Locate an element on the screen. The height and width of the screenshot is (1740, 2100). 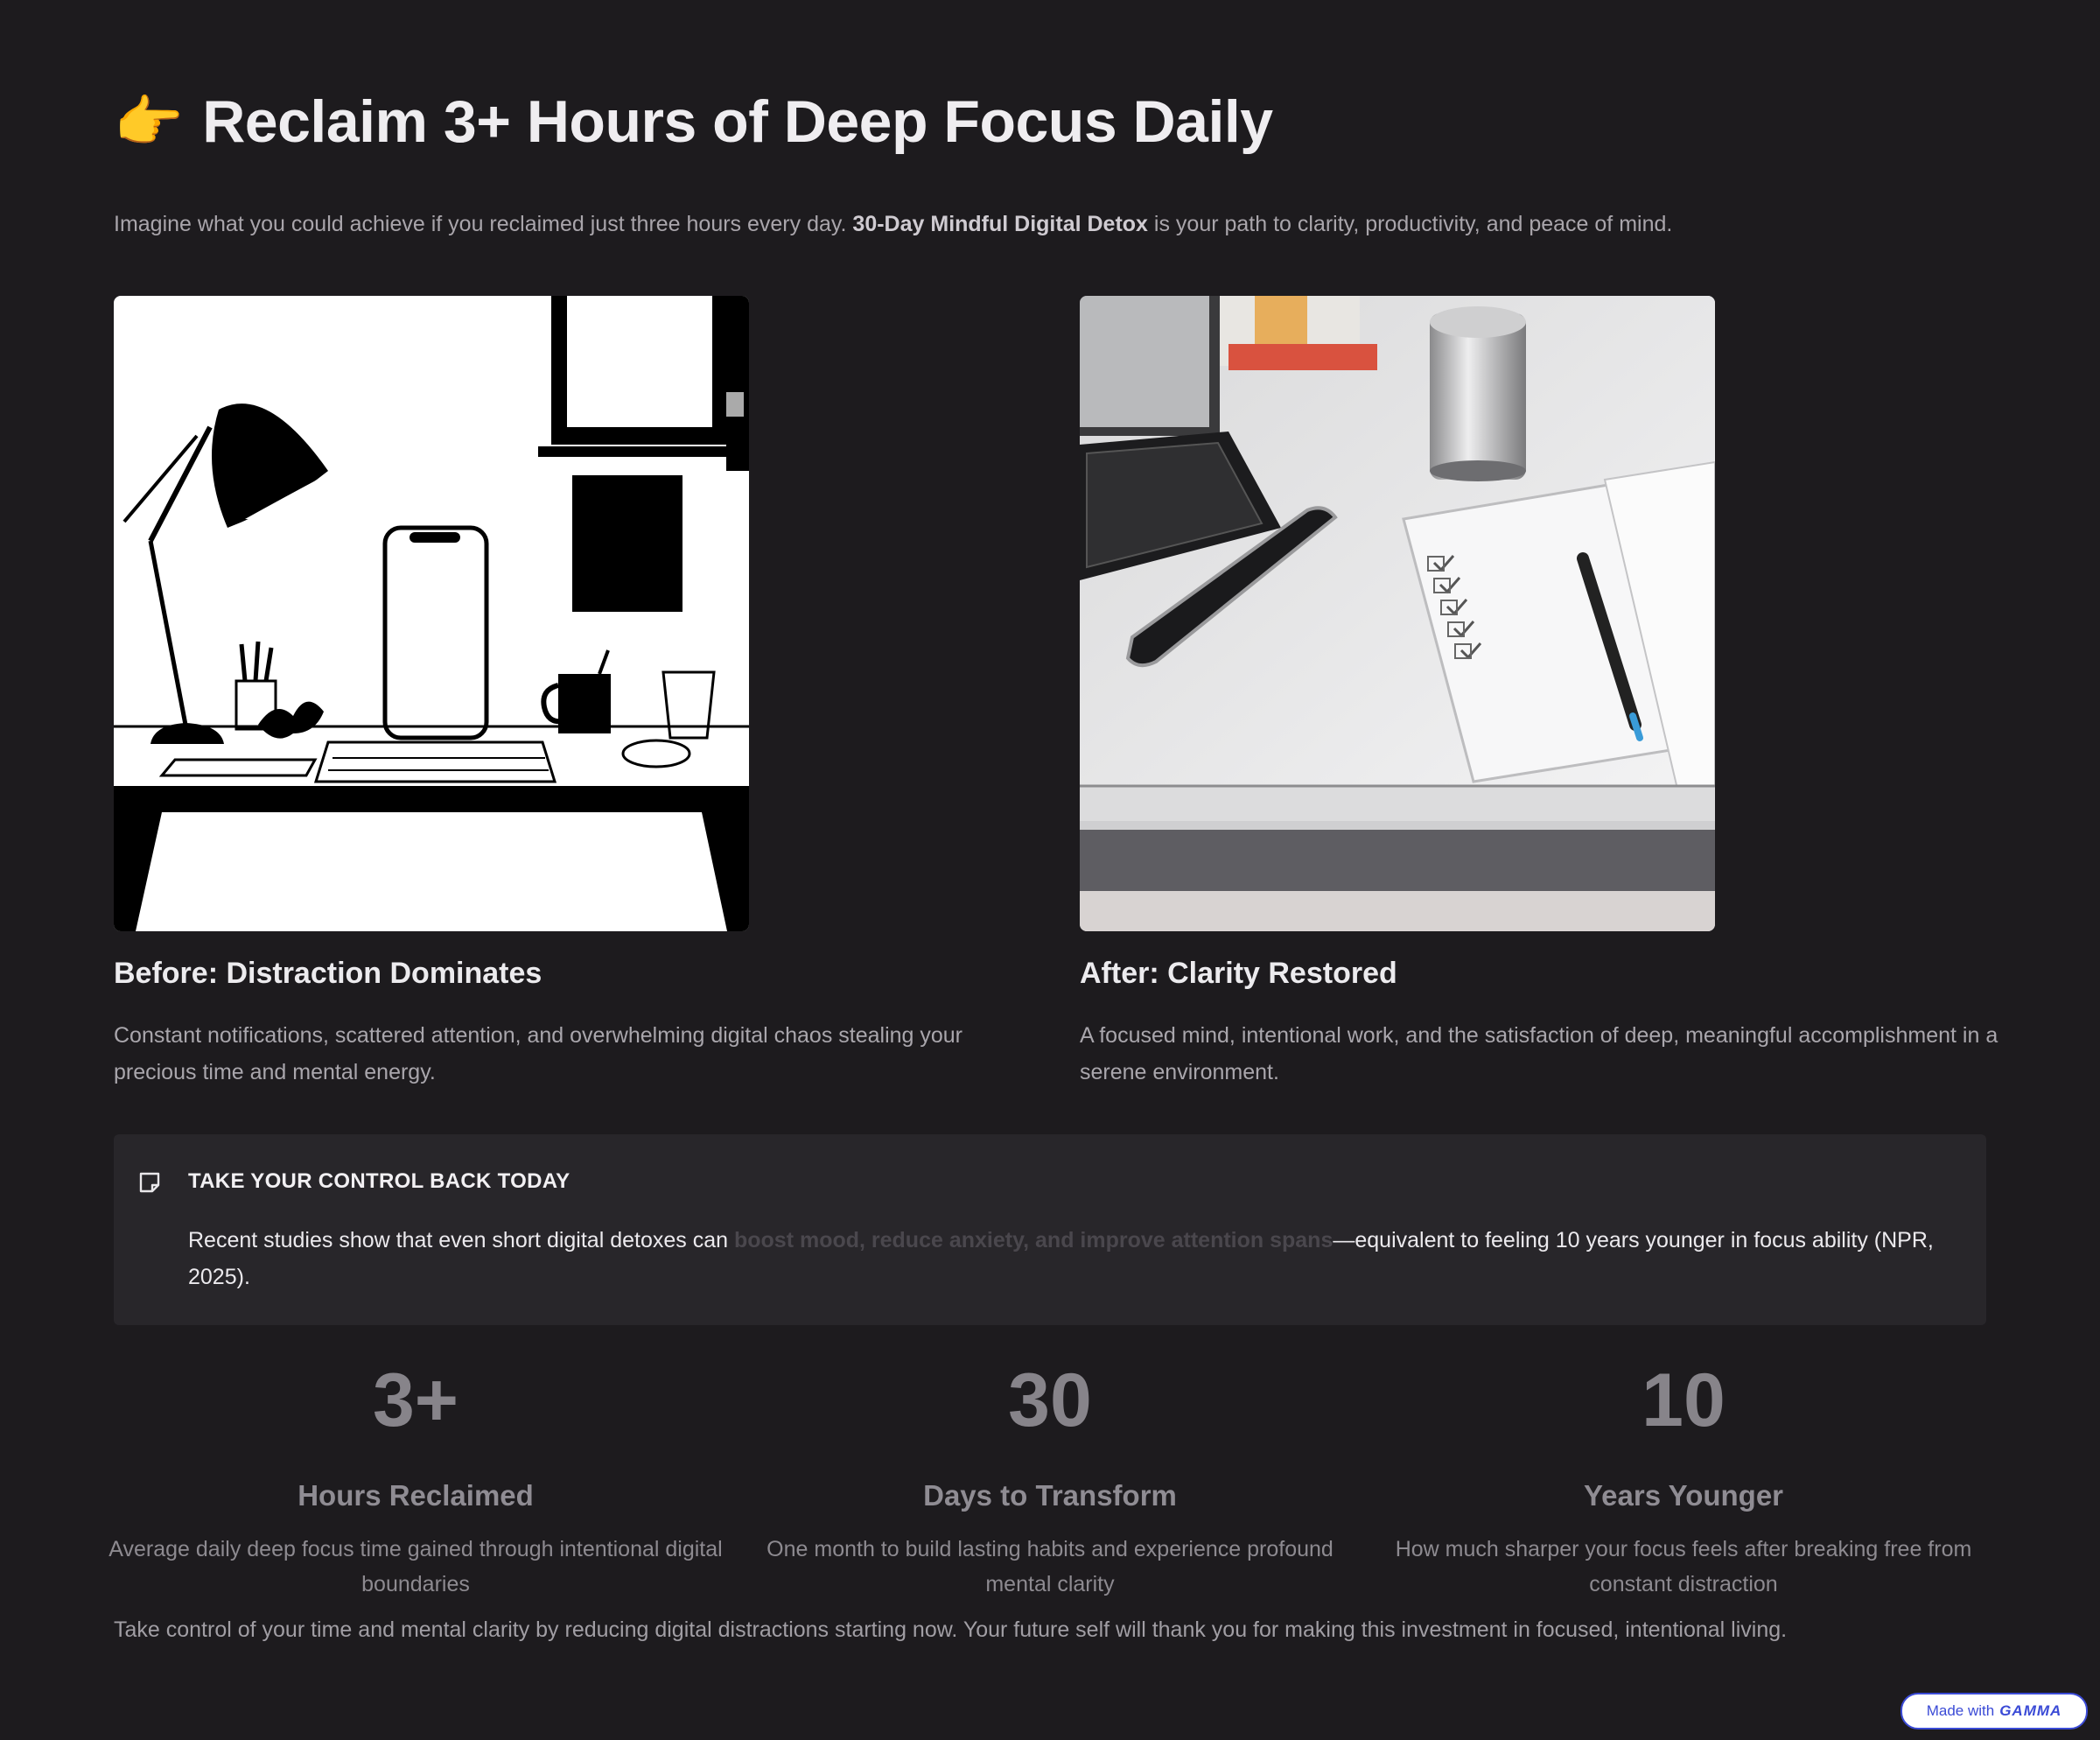
stat-label: Days to Transform is located at coordinates (1050, 1495).